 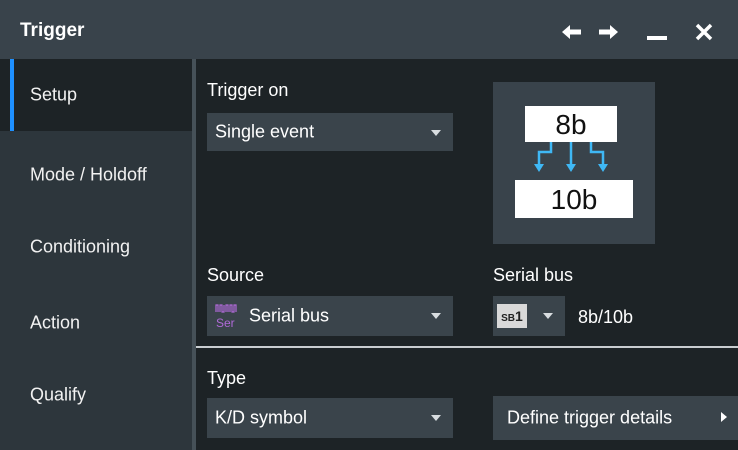 I want to click on sidebar-item-action: Action, so click(x=96, y=323).